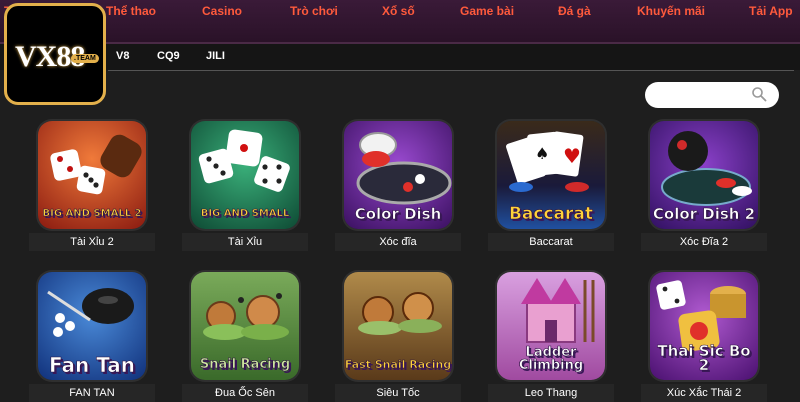 Image resolution: width=800 pixels, height=402 pixels. I want to click on game-art-title: Baccarat, so click(551, 214).